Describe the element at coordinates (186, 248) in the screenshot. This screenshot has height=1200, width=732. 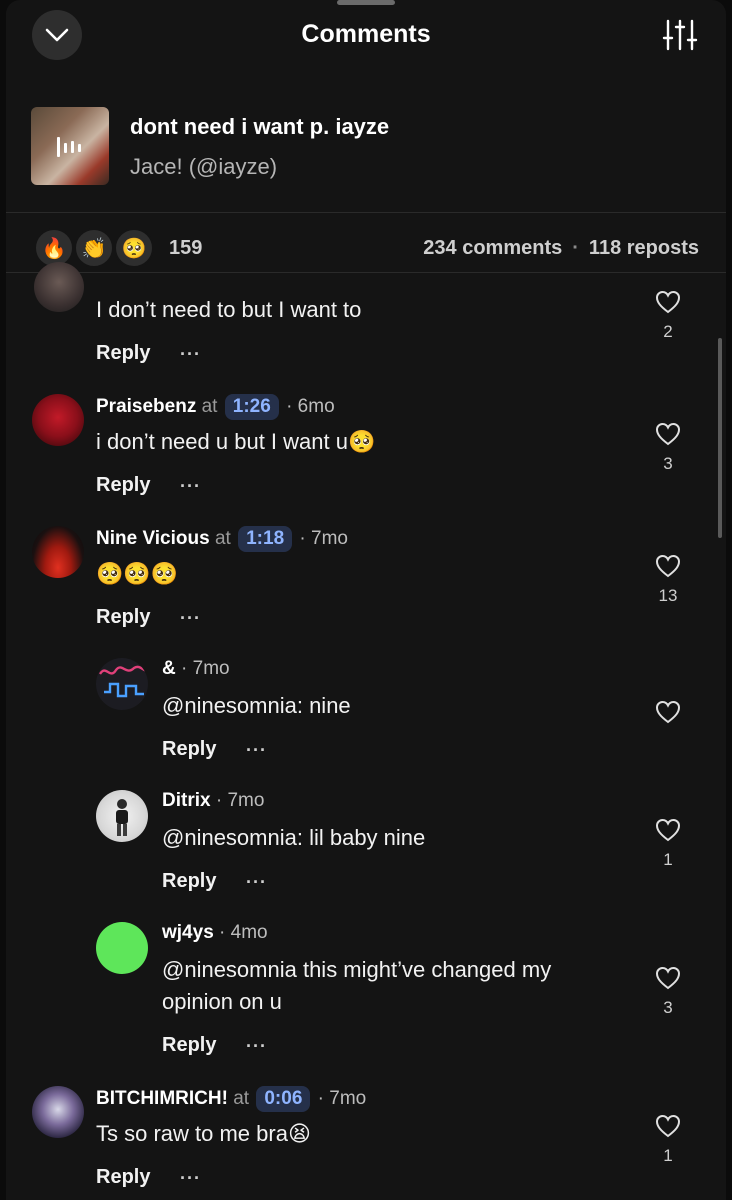
I see `reaction-count: 159` at that location.